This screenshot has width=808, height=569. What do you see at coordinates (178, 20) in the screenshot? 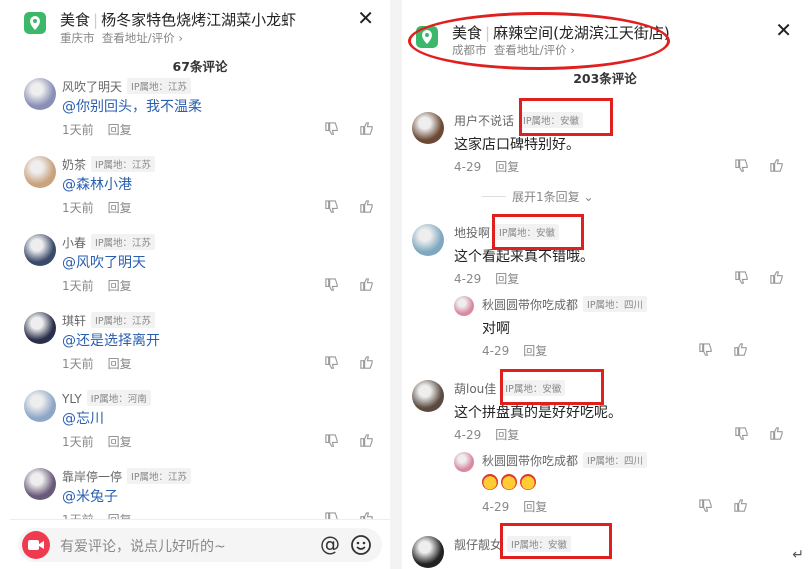
I see `location-title: 美食 | 杨冬家特色烧烤江湖菜小龙虾` at bounding box center [178, 20].